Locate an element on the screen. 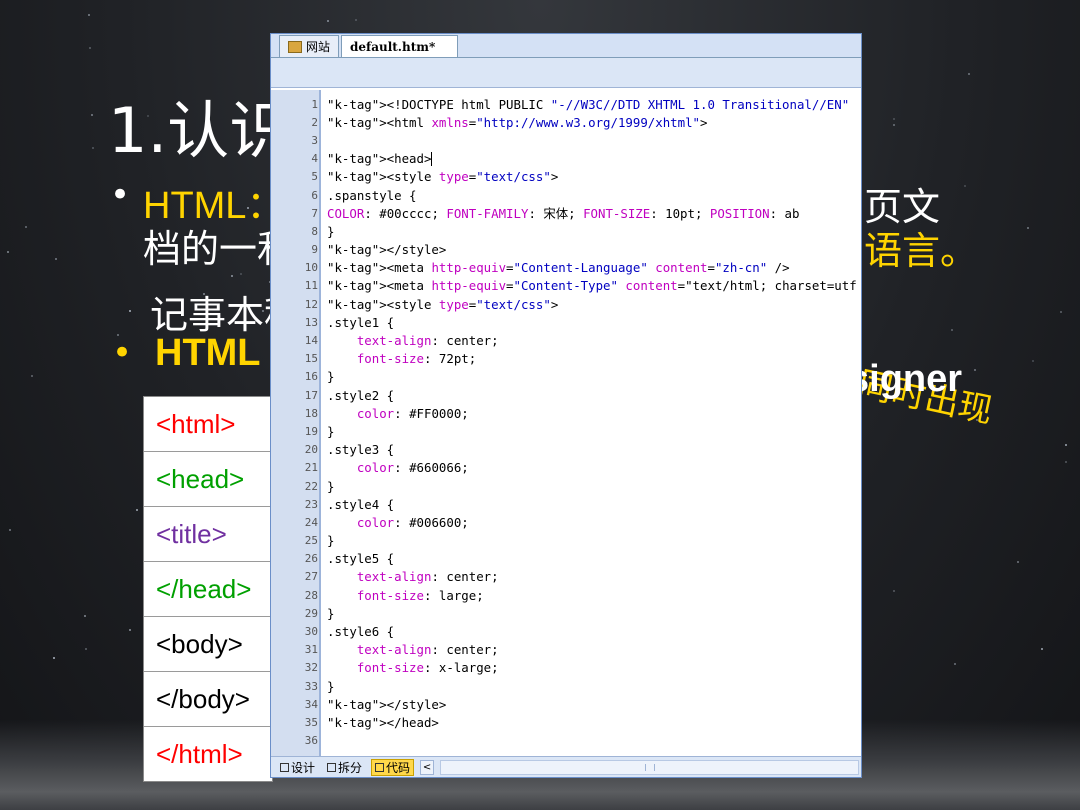  tag-cell: <head> is located at coordinates (208, 479).